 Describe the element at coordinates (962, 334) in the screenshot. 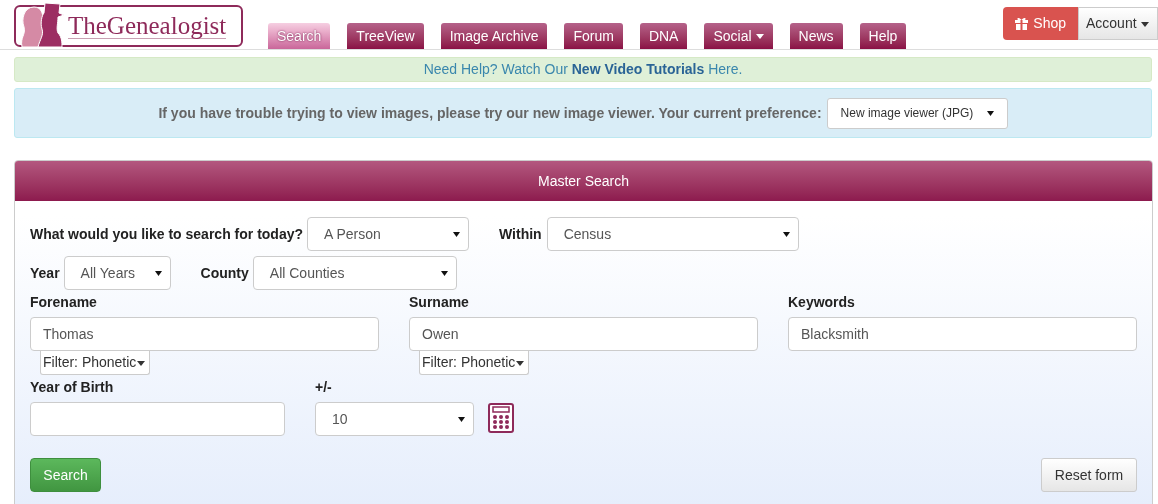

I see `text-field: Blacksmith` at that location.